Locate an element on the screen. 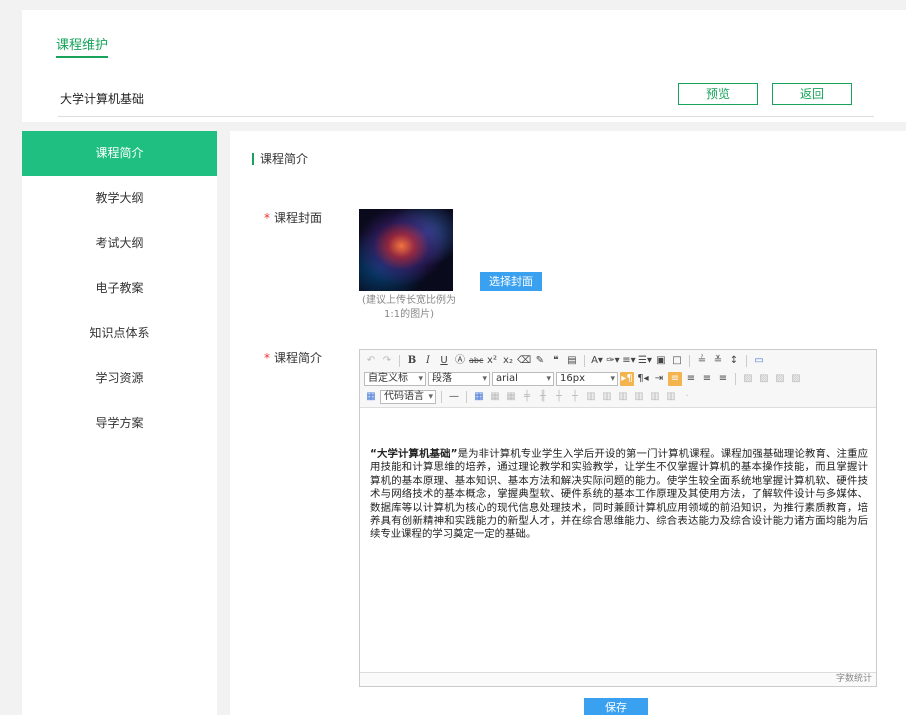 The height and width of the screenshot is (715, 906). insert-table-icon: ▦ is located at coordinates (479, 397).